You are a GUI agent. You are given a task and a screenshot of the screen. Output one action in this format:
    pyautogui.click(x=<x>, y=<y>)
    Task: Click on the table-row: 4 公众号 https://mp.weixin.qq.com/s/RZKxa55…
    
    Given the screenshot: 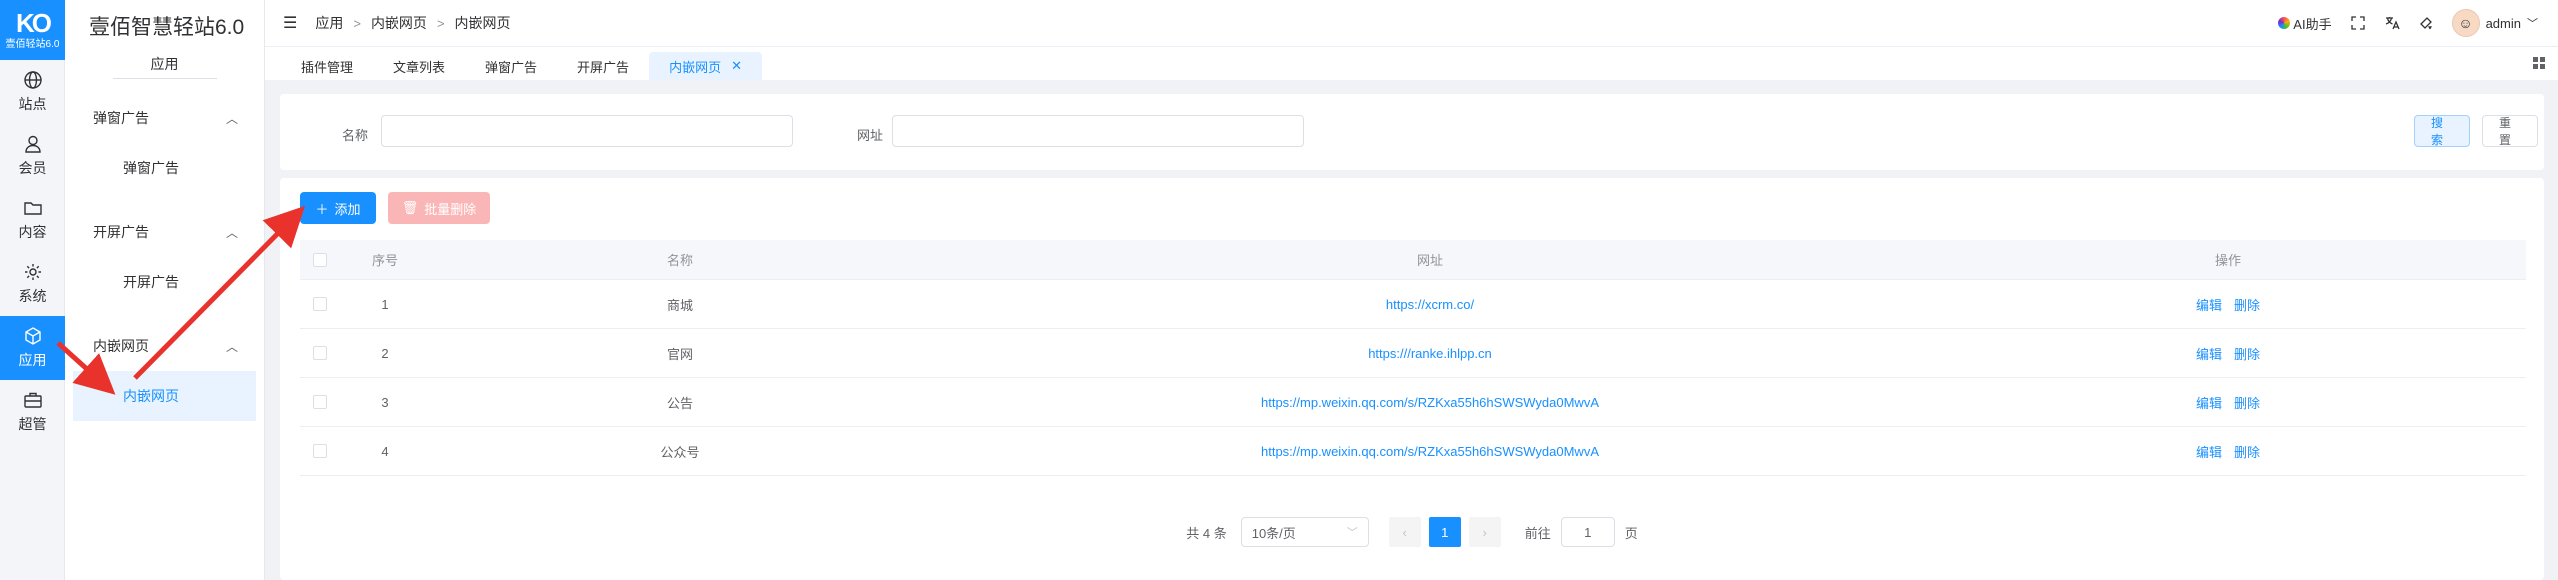 What is the action you would take?
    pyautogui.click(x=1413, y=451)
    